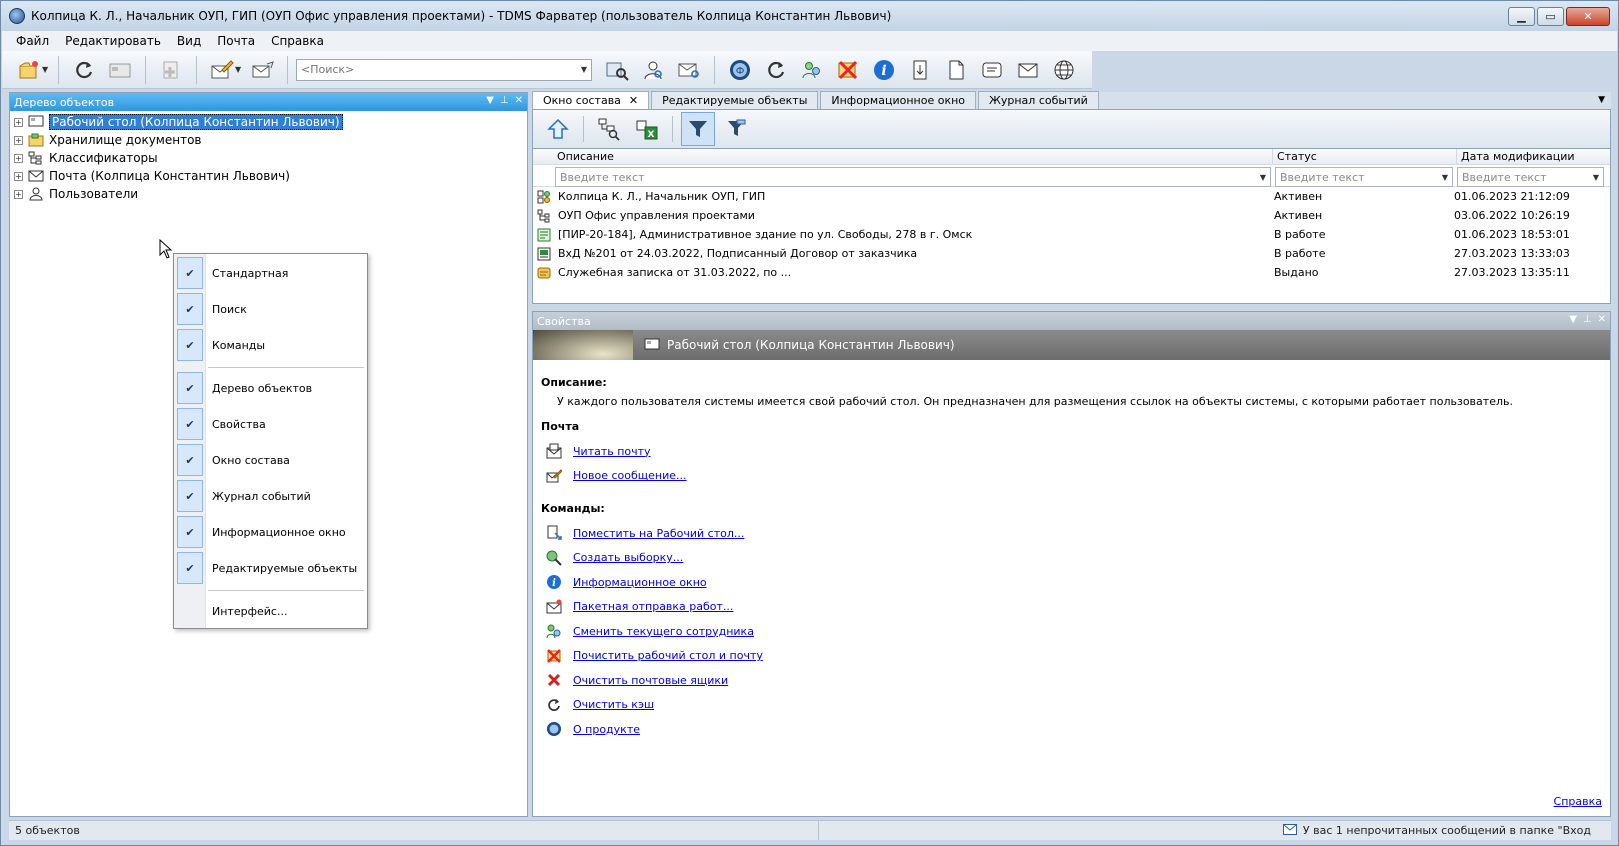  What do you see at coordinates (740, 70) in the screenshot?
I see `about-product-button: Ф` at bounding box center [740, 70].